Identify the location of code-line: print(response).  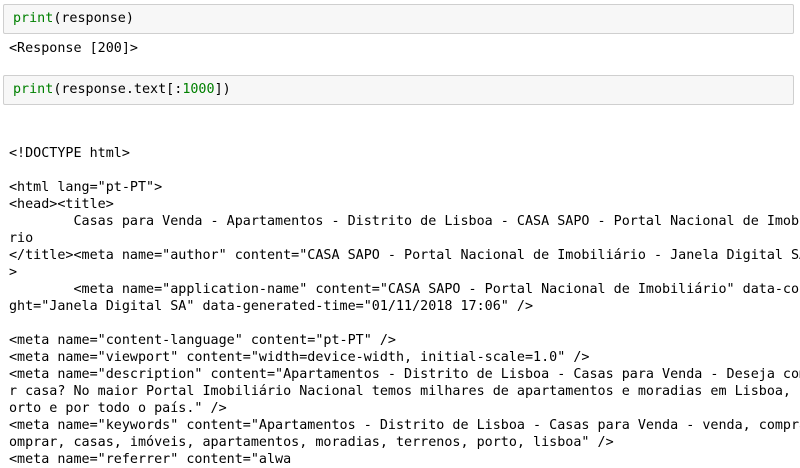
(73, 18).